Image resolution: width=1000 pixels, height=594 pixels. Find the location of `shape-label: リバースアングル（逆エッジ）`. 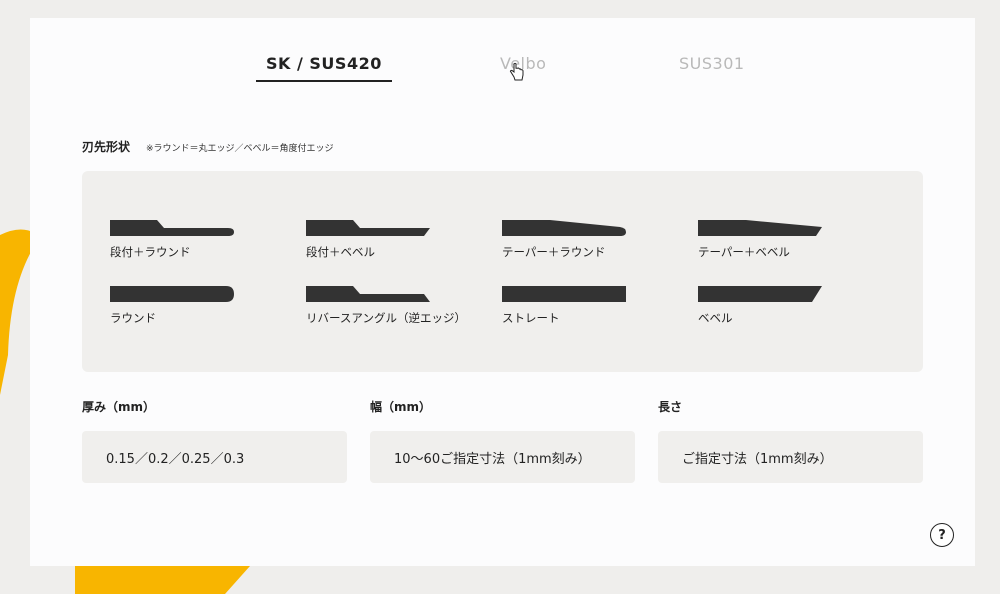

shape-label: リバースアングル（逆エッジ） is located at coordinates (386, 318).